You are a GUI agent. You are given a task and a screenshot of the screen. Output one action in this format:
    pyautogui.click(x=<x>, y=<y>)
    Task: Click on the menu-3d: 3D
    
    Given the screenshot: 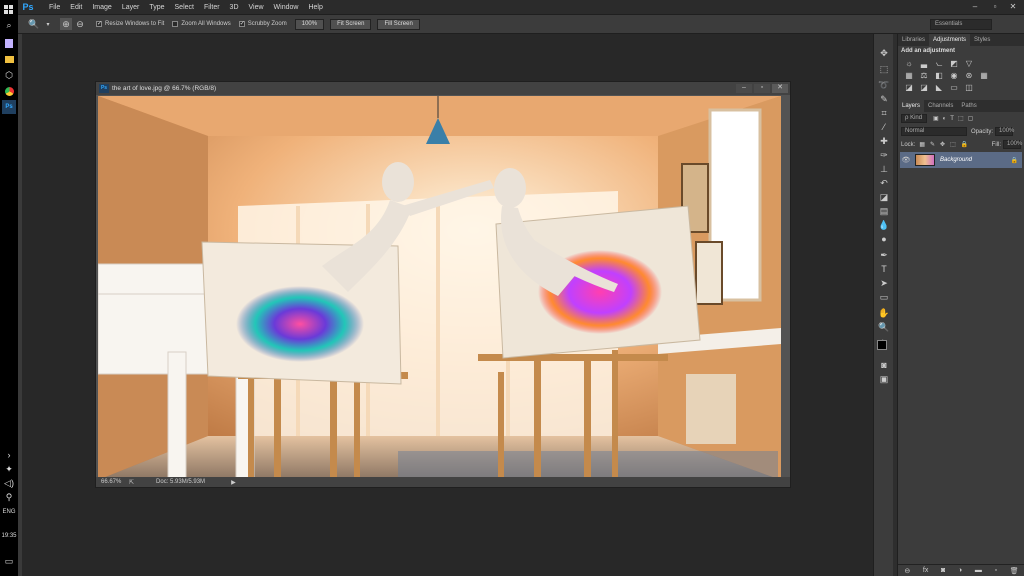 What is the action you would take?
    pyautogui.click(x=234, y=7)
    